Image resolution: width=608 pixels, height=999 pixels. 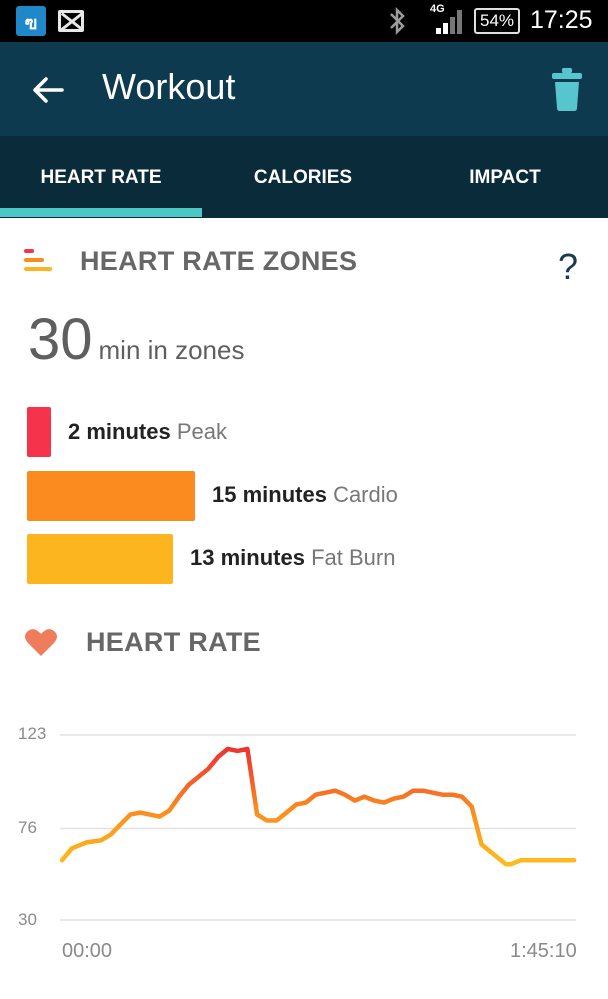 What do you see at coordinates (31, 21) in the screenshot?
I see `app-notification-icon: ฃ` at bounding box center [31, 21].